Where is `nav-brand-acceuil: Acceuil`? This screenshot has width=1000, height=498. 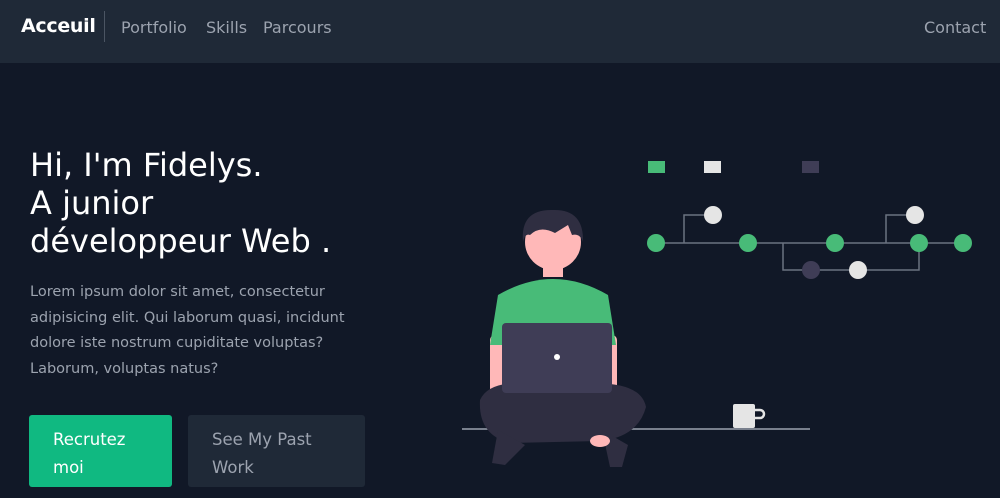 nav-brand-acceuil: Acceuil is located at coordinates (58, 26).